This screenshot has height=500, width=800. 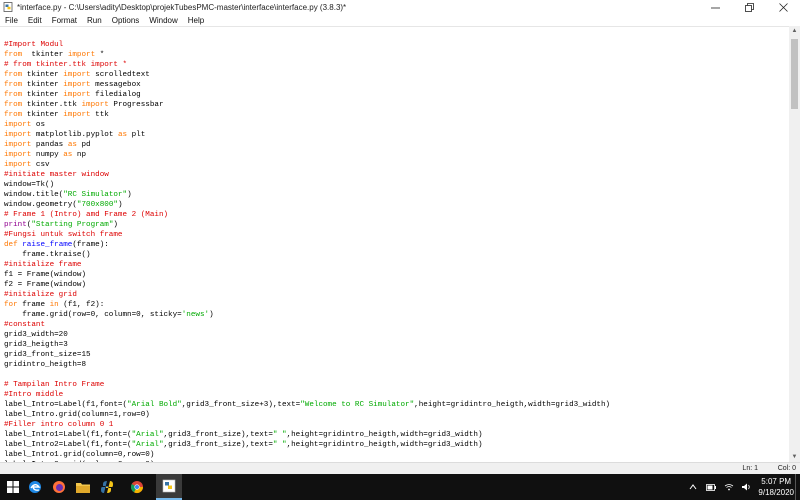 What do you see at coordinates (307, 335) in the screenshot?
I see `code-line: grid3_width=20` at bounding box center [307, 335].